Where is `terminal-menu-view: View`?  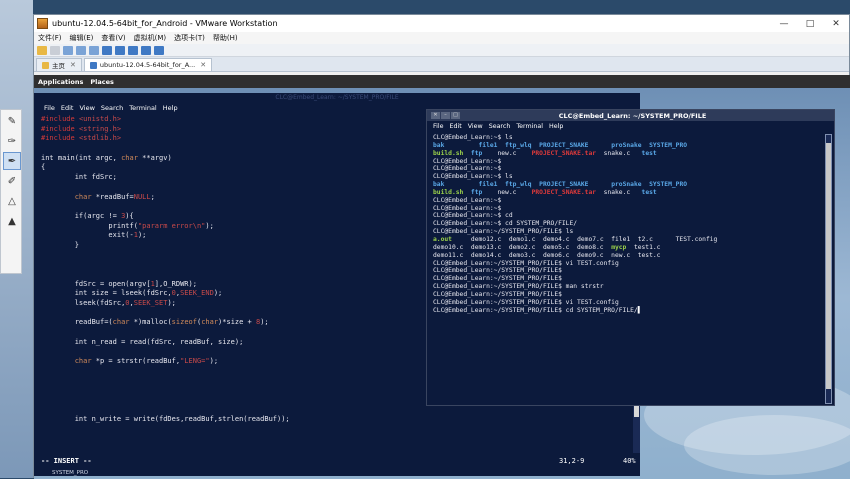
terminal-menu-view: View is located at coordinates (475, 126).